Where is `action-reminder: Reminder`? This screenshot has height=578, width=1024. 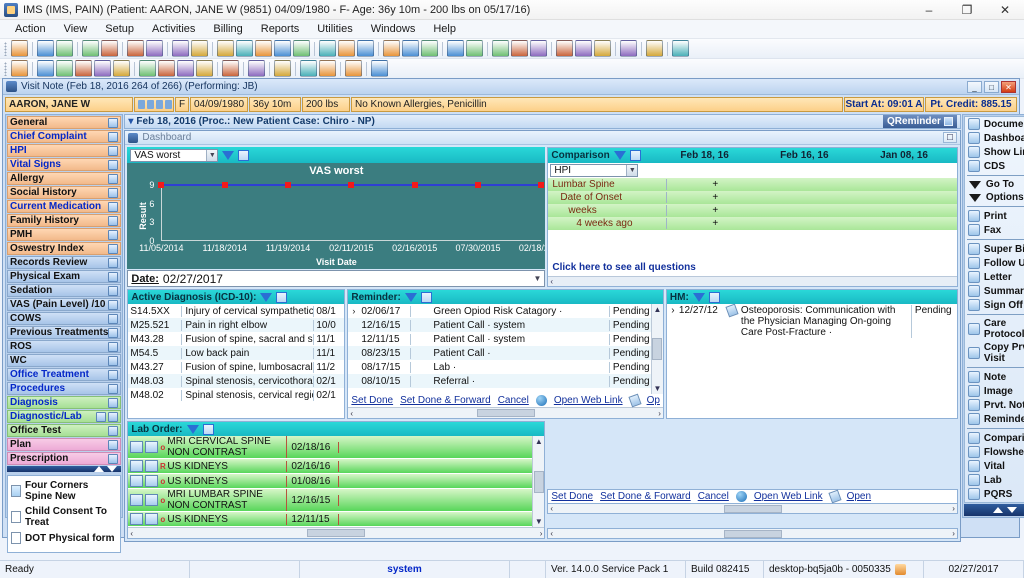
action-reminder: Reminder is located at coordinates (994, 419).